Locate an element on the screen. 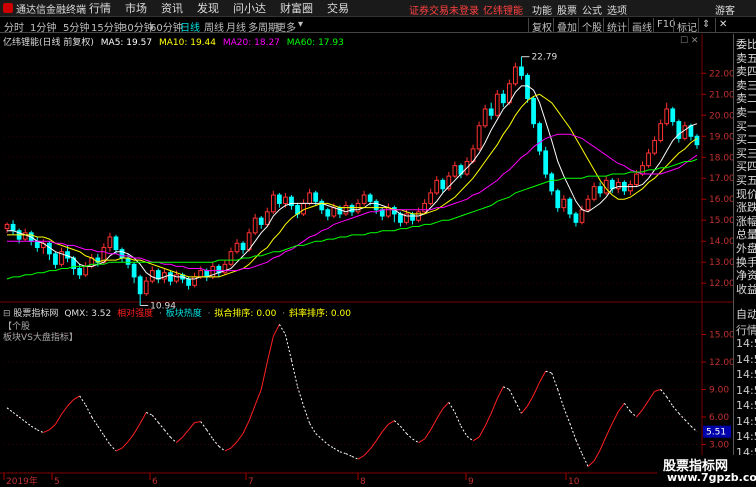 This screenshot has height=487, width=756. x-tick-label: 8 is located at coordinates (363, 482).